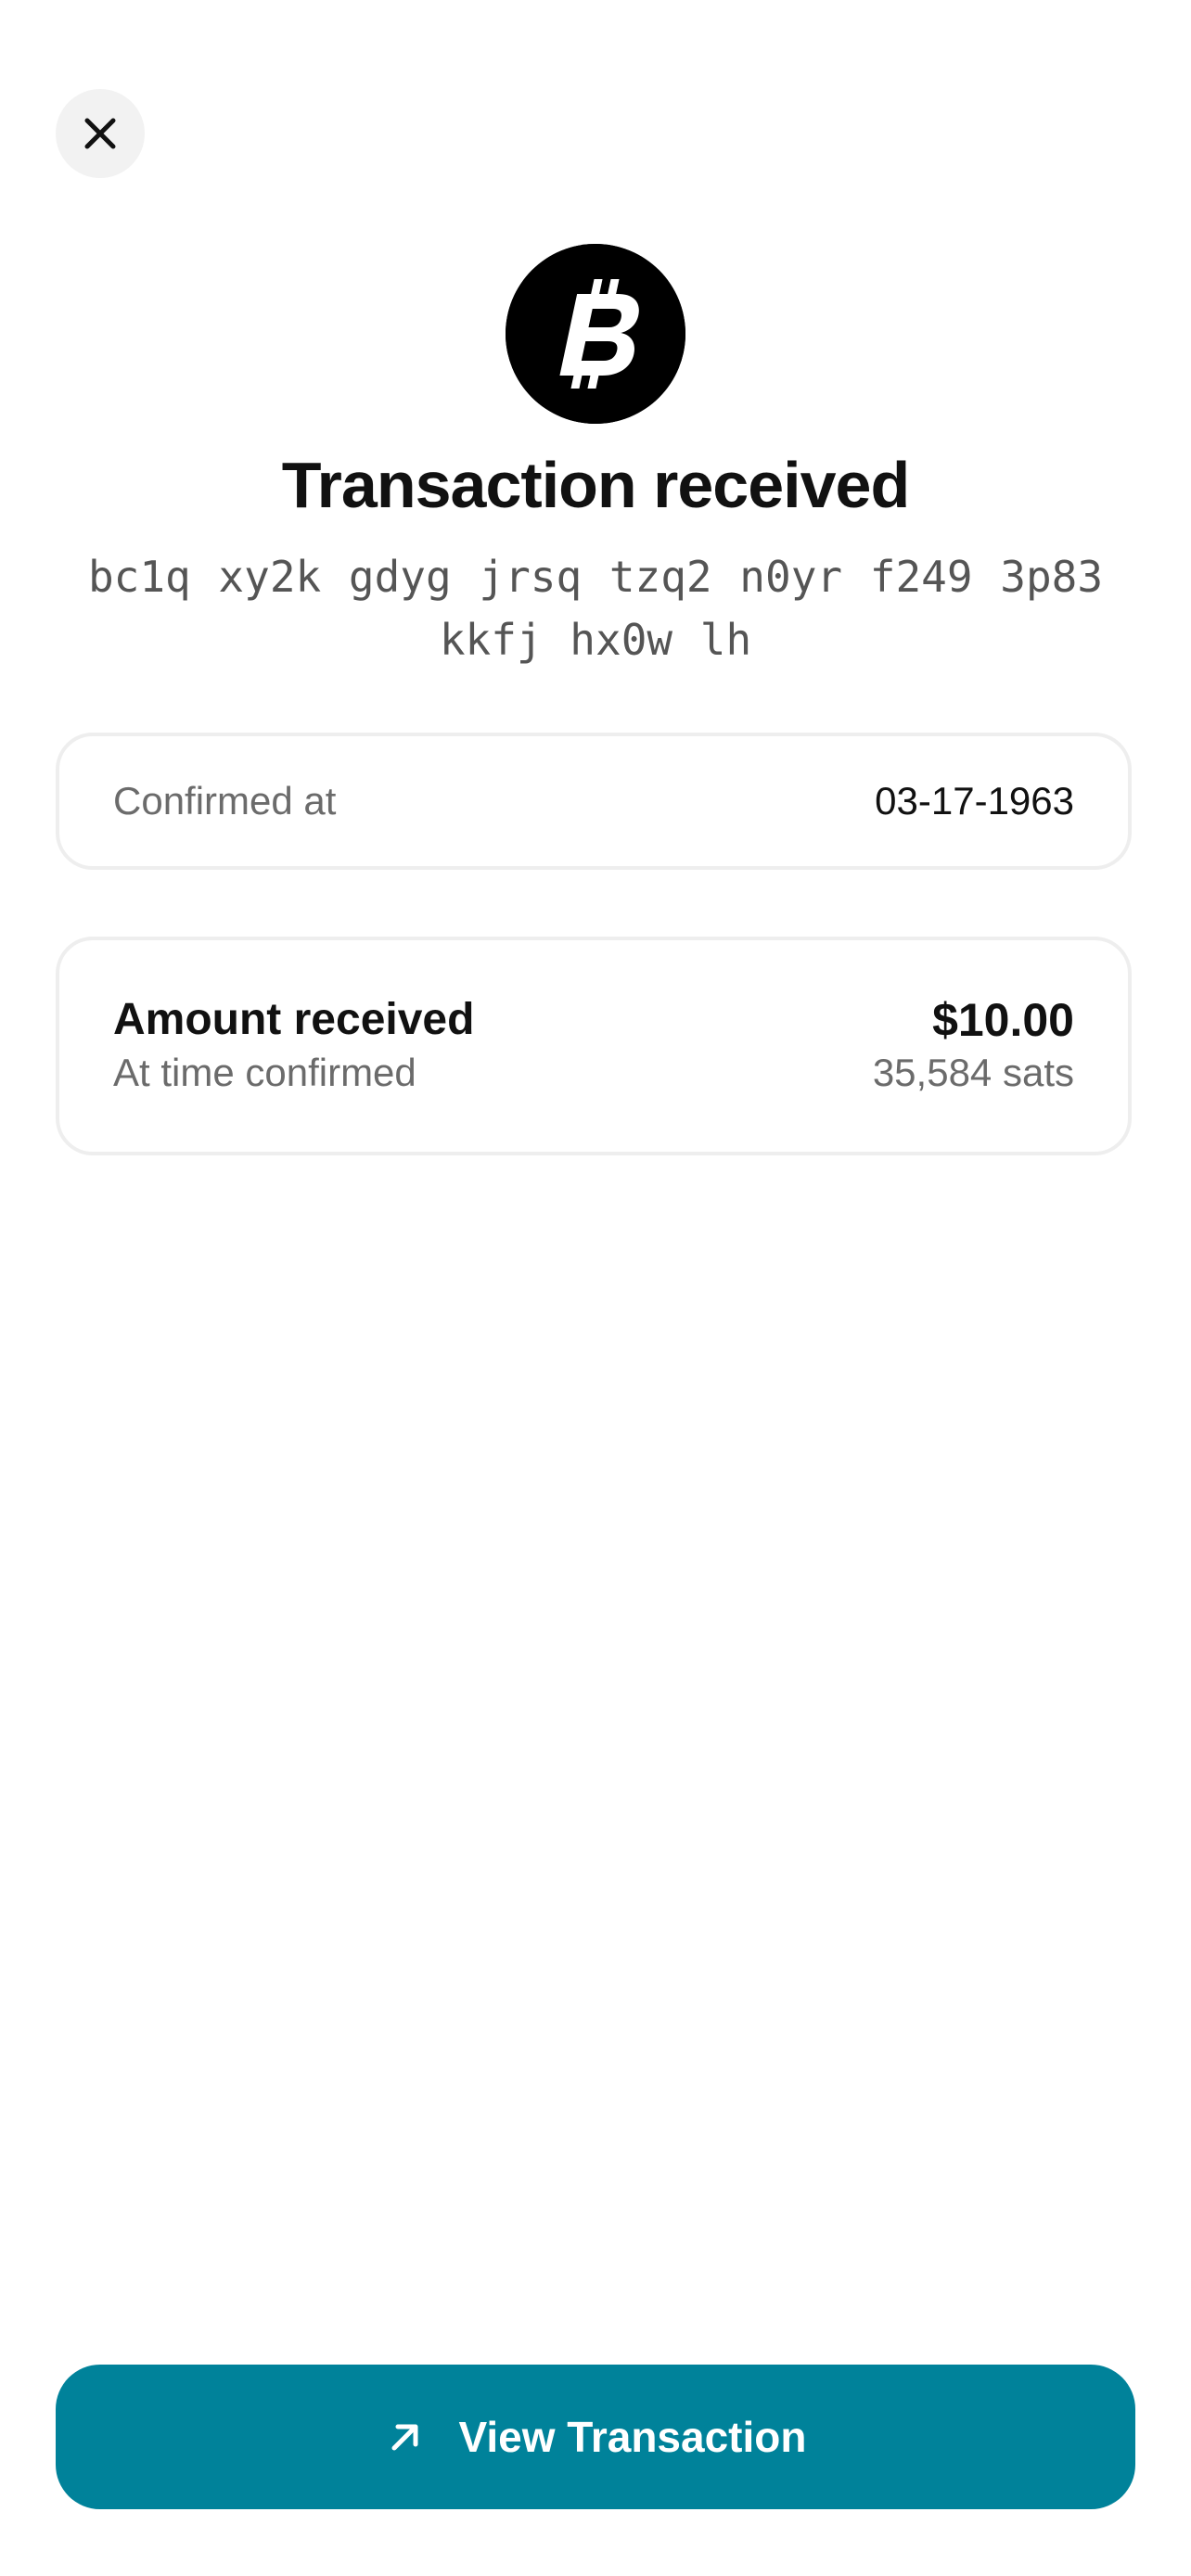  I want to click on confirmed-value: 03-17-1963, so click(974, 801).